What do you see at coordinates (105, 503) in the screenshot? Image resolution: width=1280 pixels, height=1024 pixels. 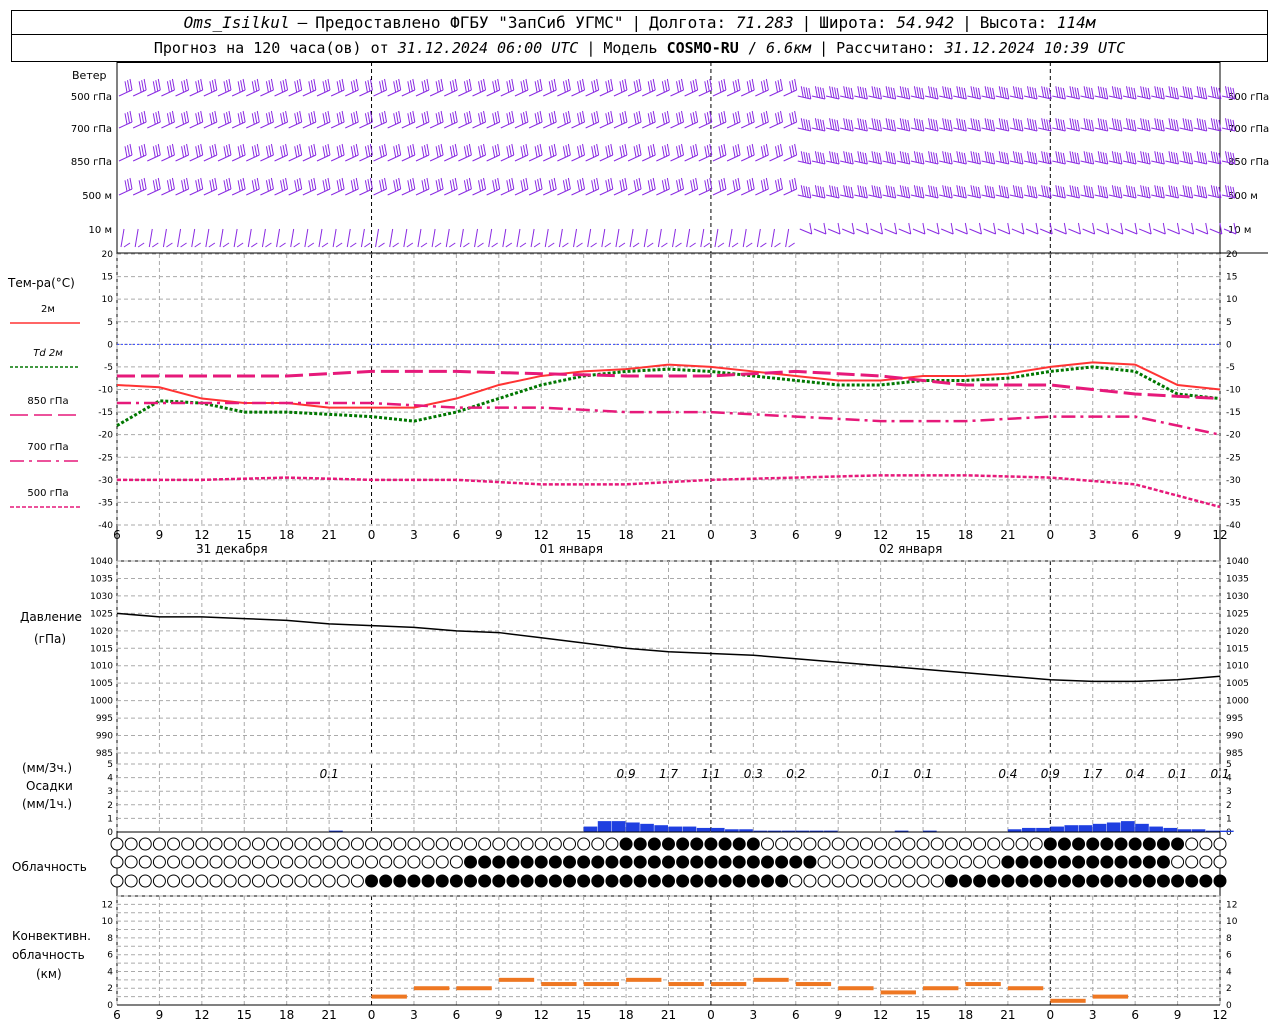 I see `temp-tick-left: -35` at bounding box center [105, 503].